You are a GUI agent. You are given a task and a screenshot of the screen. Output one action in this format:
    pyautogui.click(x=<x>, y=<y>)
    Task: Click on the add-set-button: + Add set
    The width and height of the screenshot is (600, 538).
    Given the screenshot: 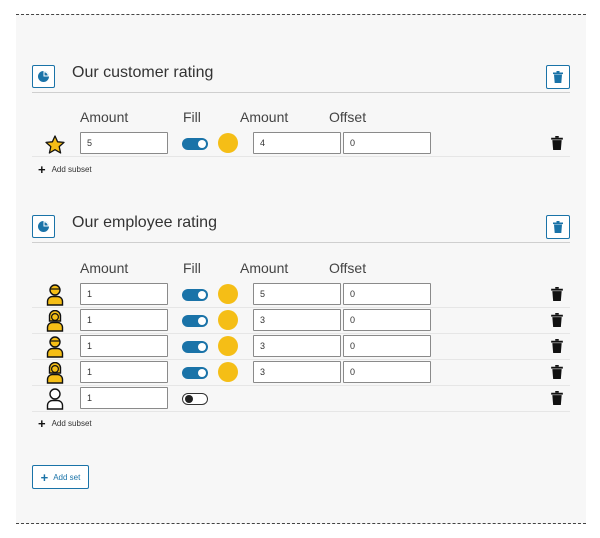 What is the action you would take?
    pyautogui.click(x=60, y=477)
    